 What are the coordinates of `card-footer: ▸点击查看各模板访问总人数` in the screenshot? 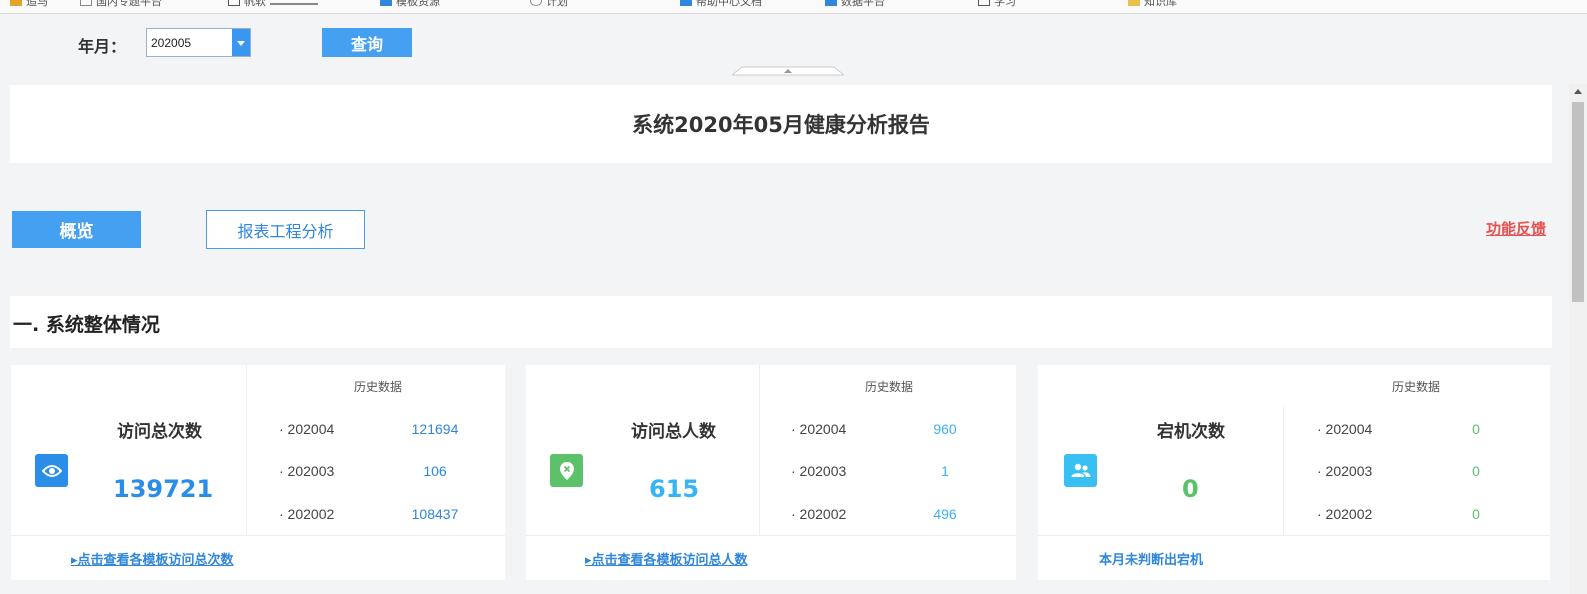 It's located at (771, 557).